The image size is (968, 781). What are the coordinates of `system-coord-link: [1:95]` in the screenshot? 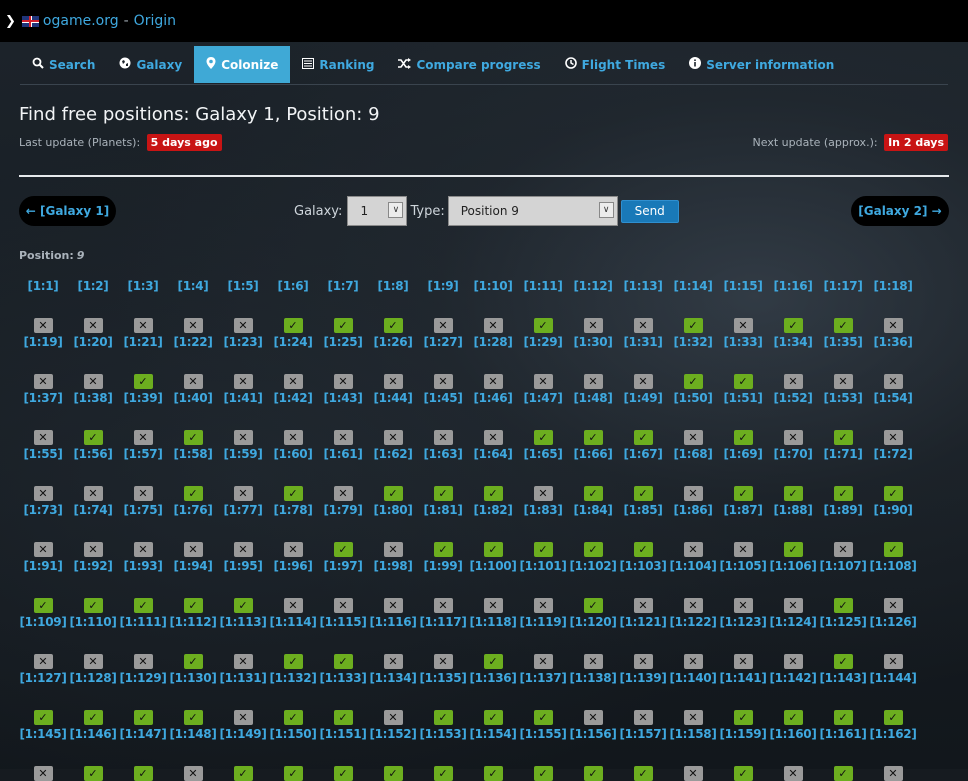 It's located at (243, 566).